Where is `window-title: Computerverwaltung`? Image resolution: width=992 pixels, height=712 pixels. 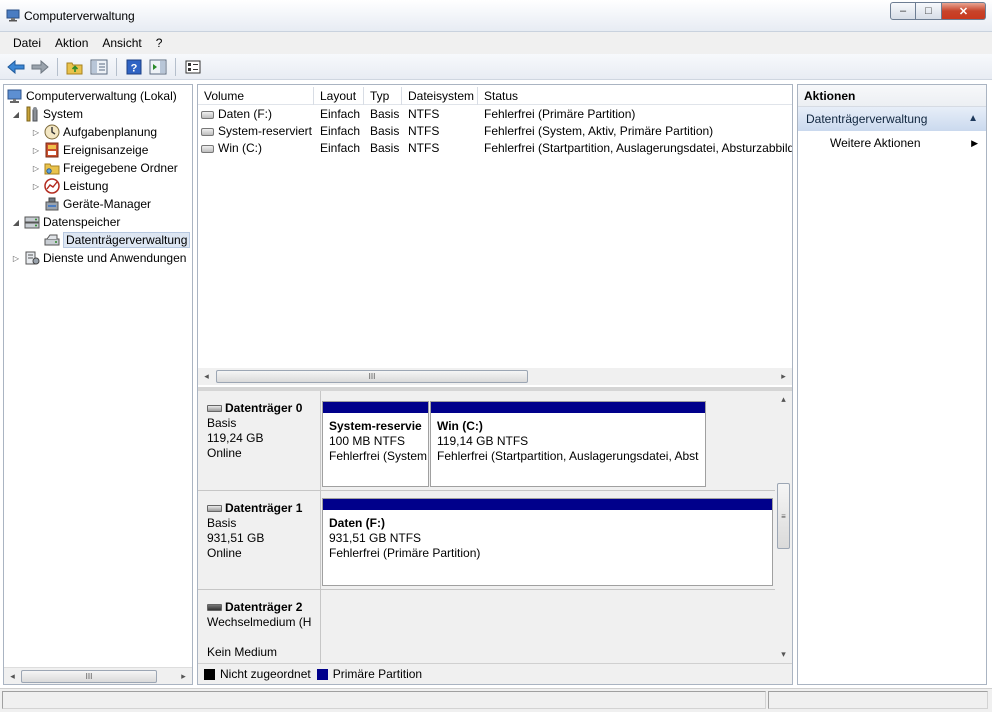
window-title: Computerverwaltung is located at coordinates (79, 16).